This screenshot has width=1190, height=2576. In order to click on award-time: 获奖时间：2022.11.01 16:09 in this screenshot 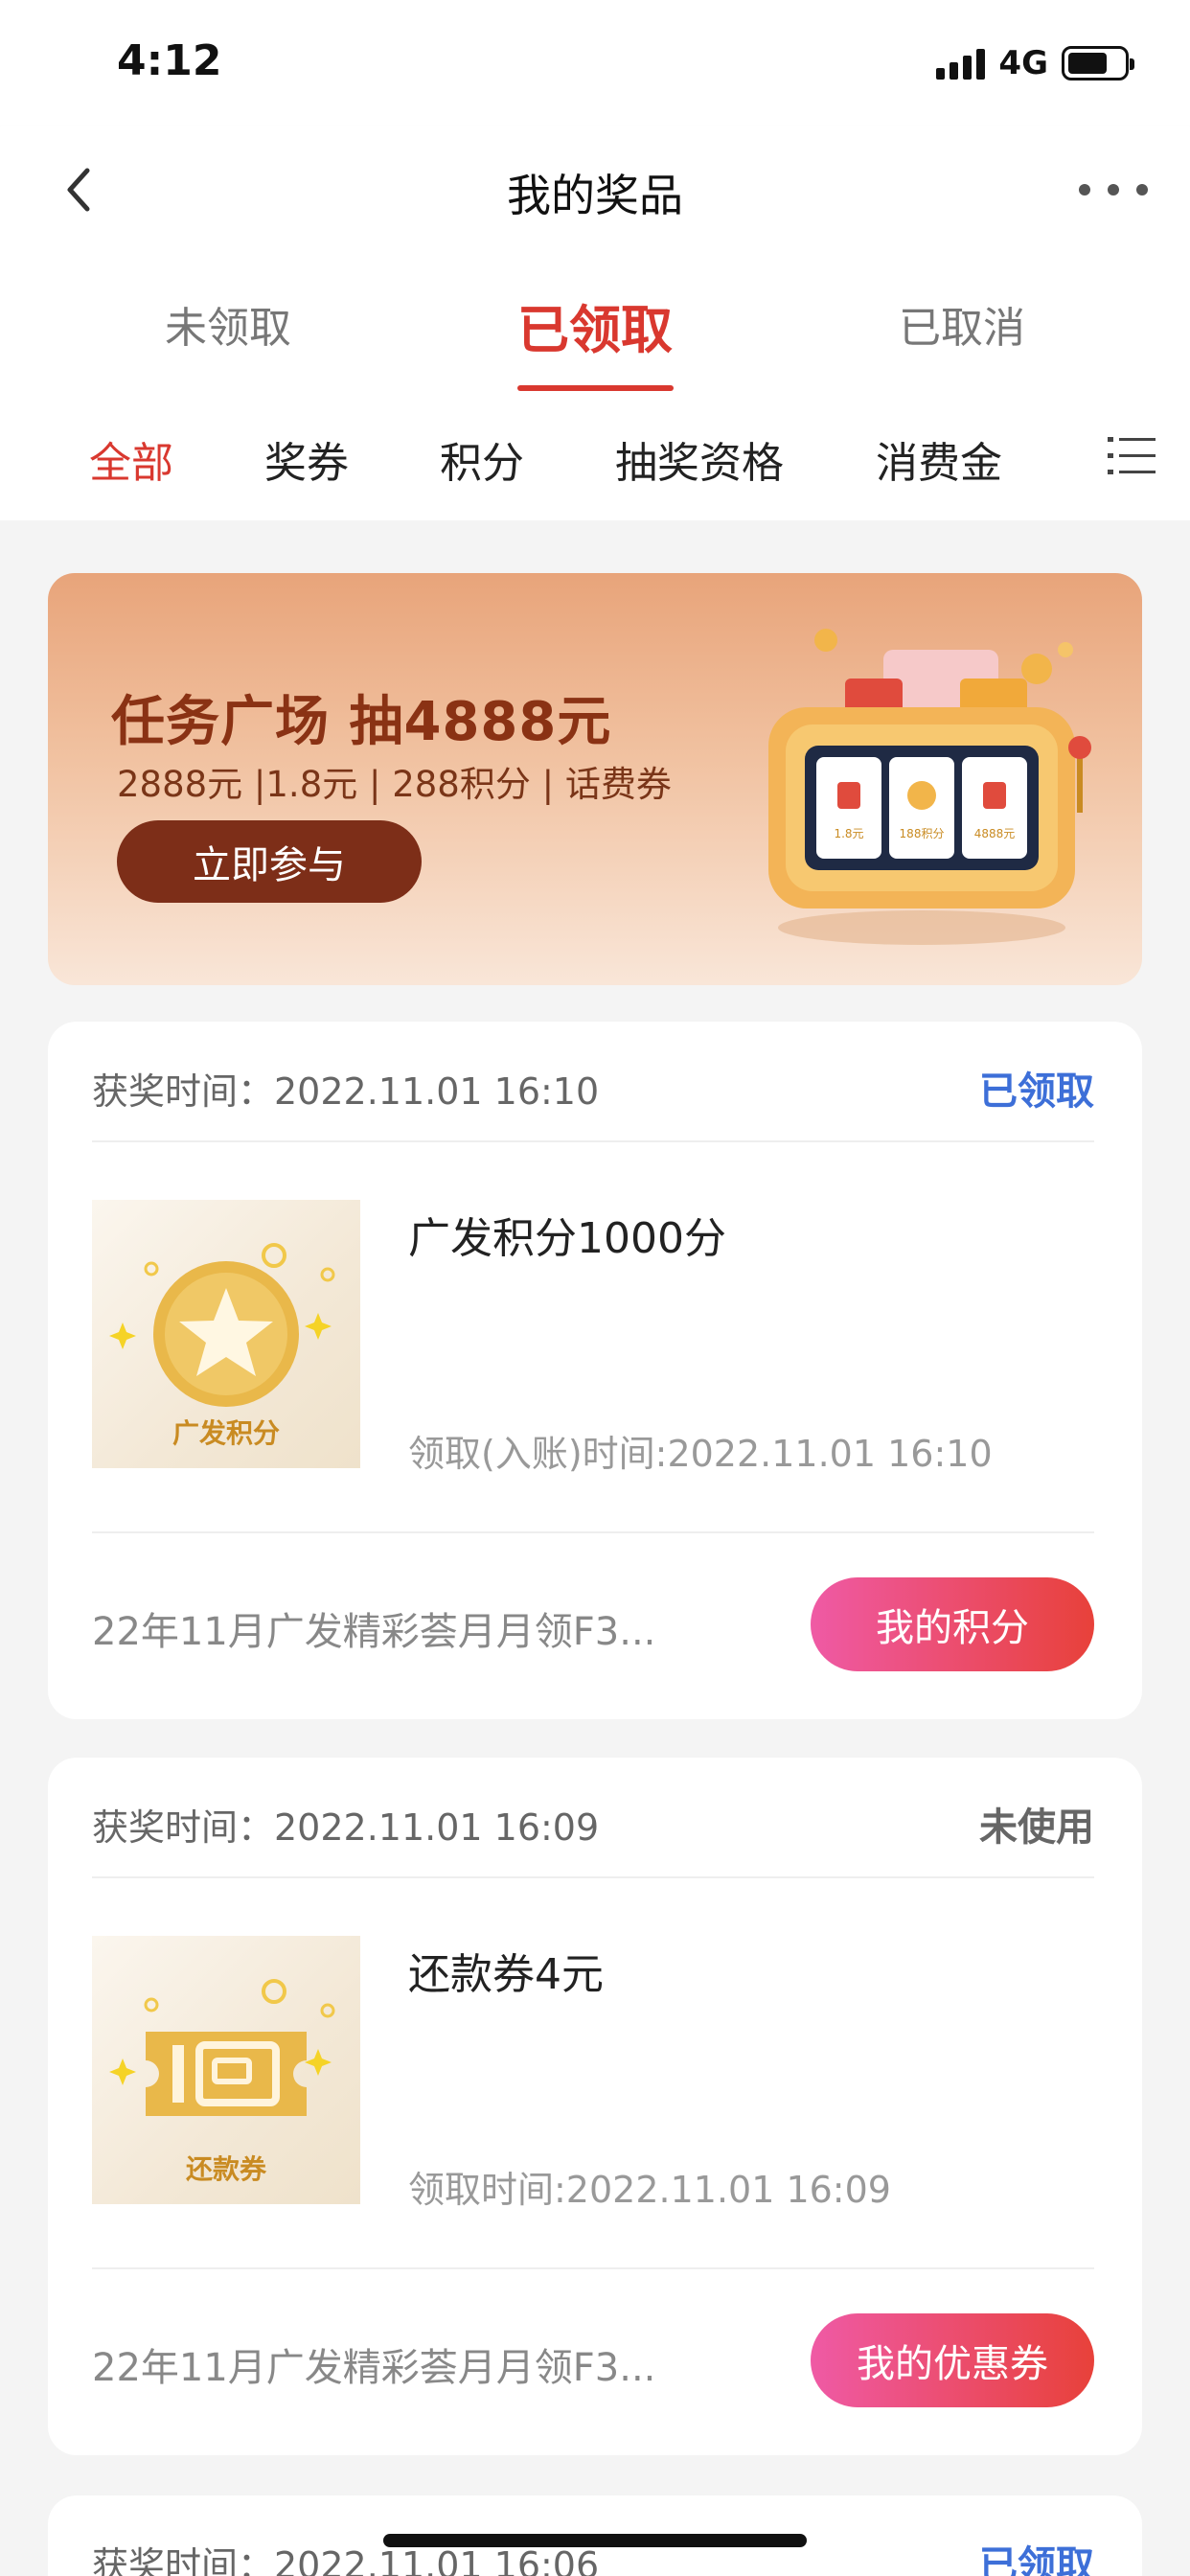, I will do `click(346, 1828)`.